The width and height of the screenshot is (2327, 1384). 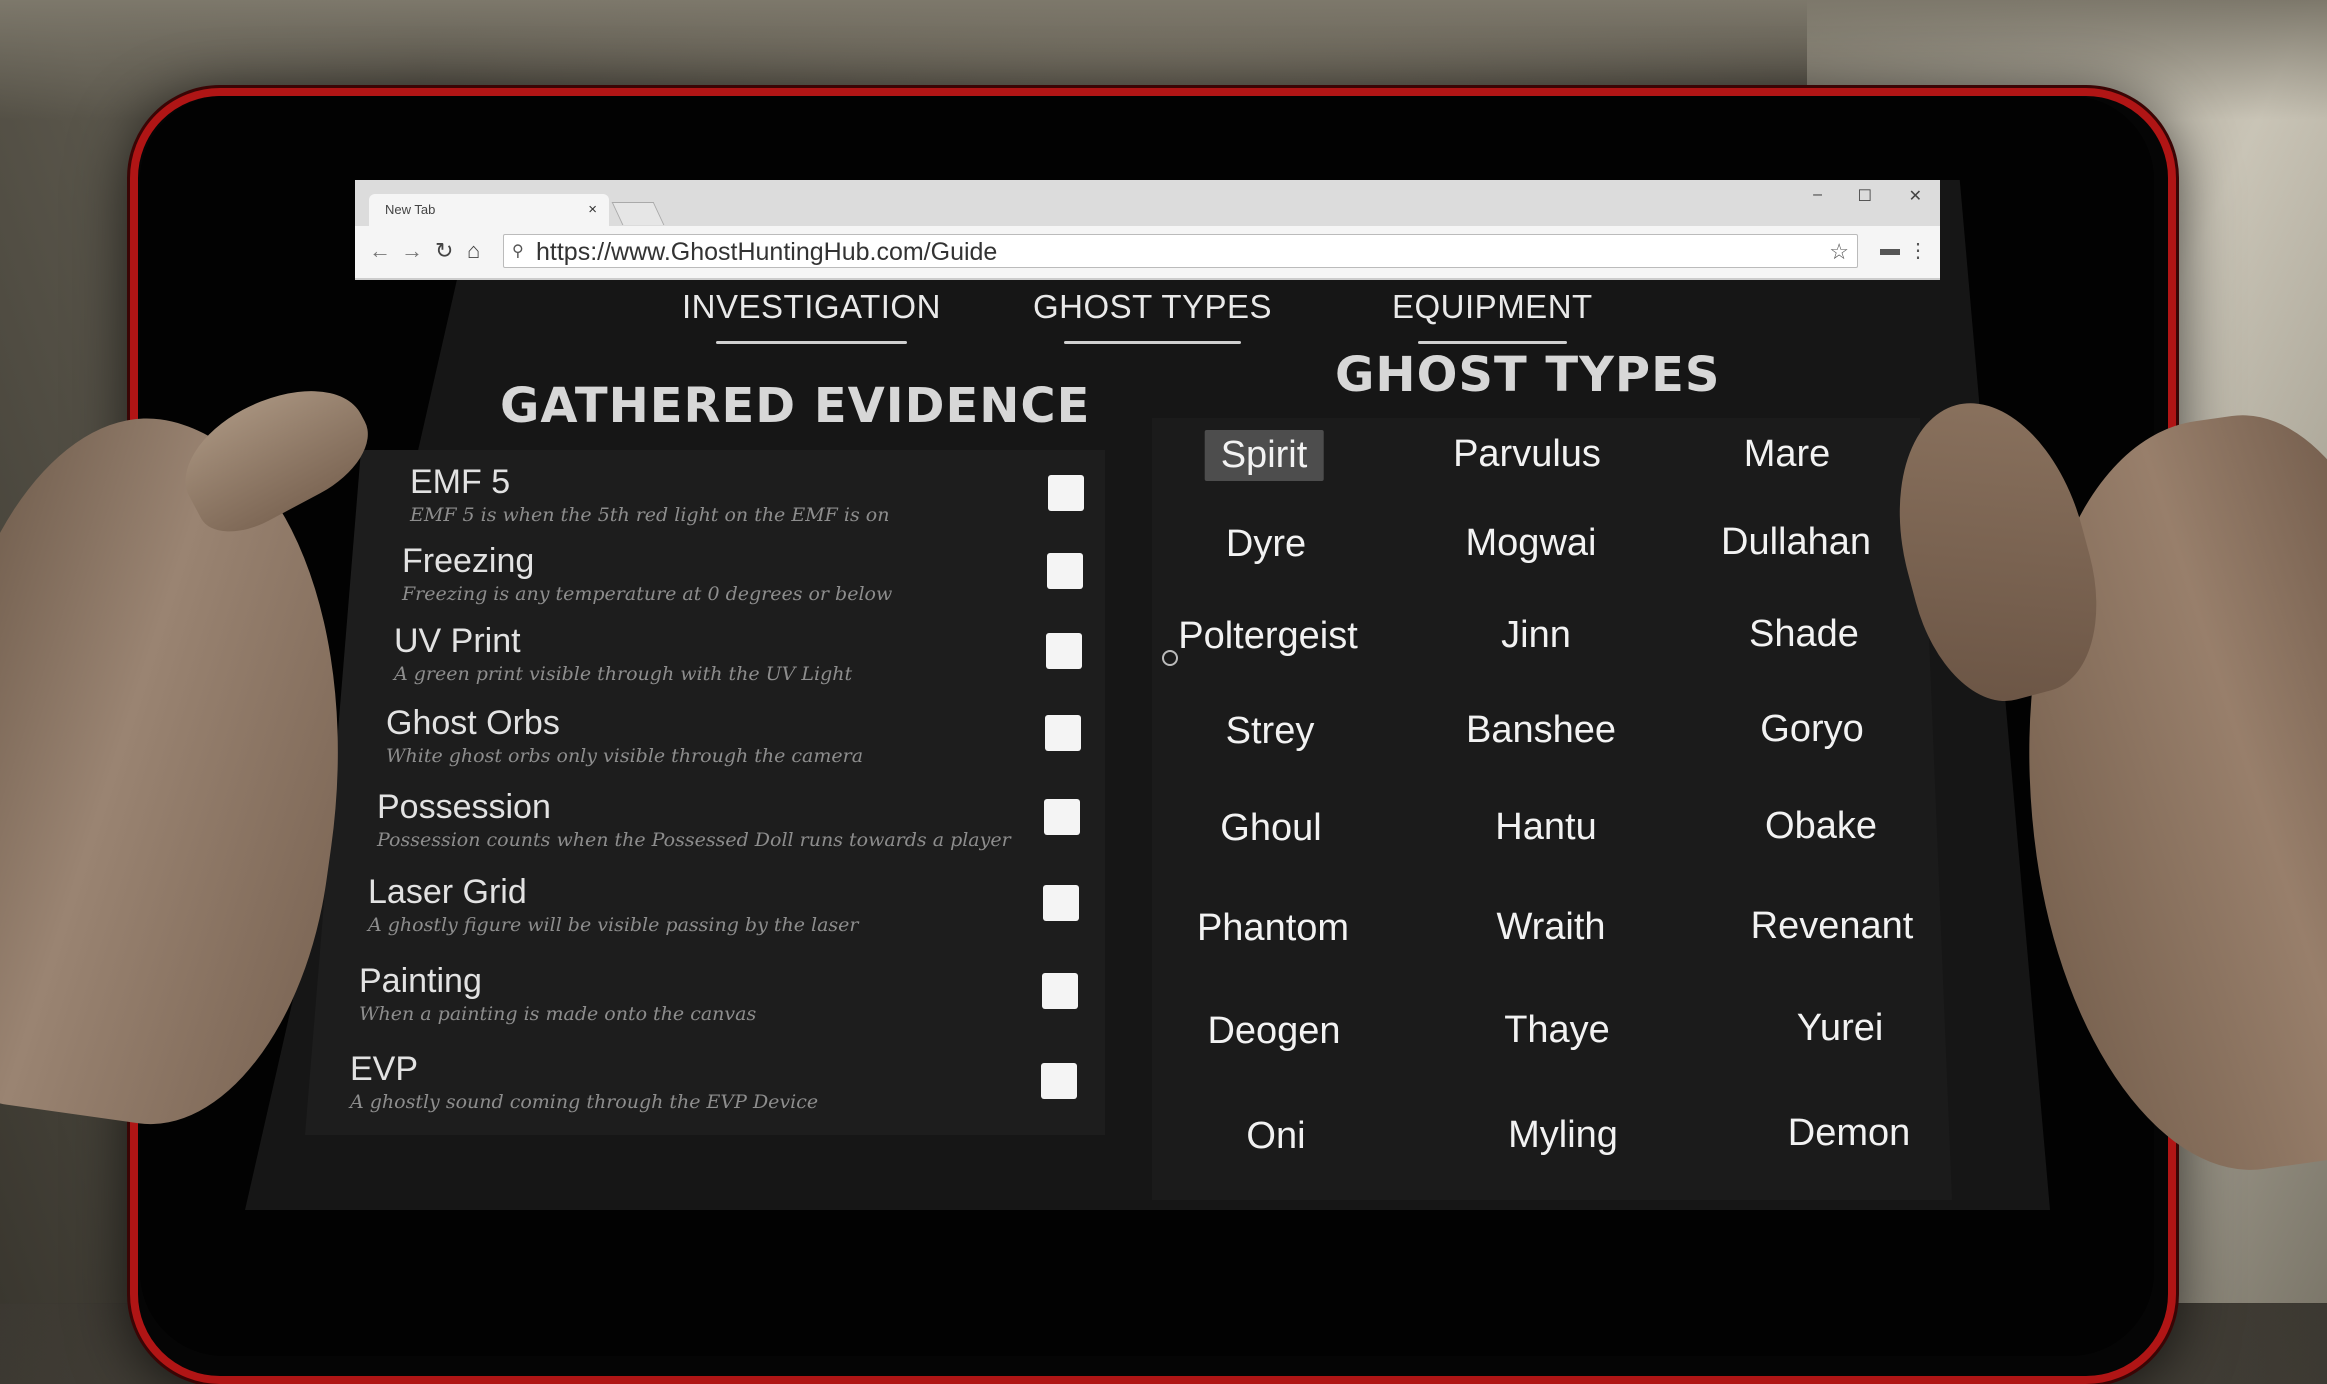 What do you see at coordinates (489, 210) in the screenshot?
I see `browser-tab: New Tab ×` at bounding box center [489, 210].